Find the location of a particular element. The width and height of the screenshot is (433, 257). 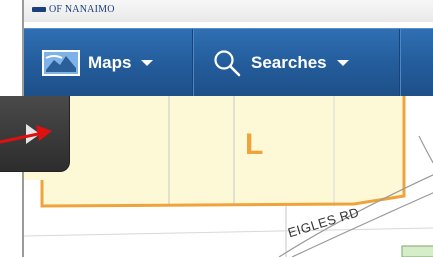

maps-menu-button: Maps is located at coordinates (108, 63).